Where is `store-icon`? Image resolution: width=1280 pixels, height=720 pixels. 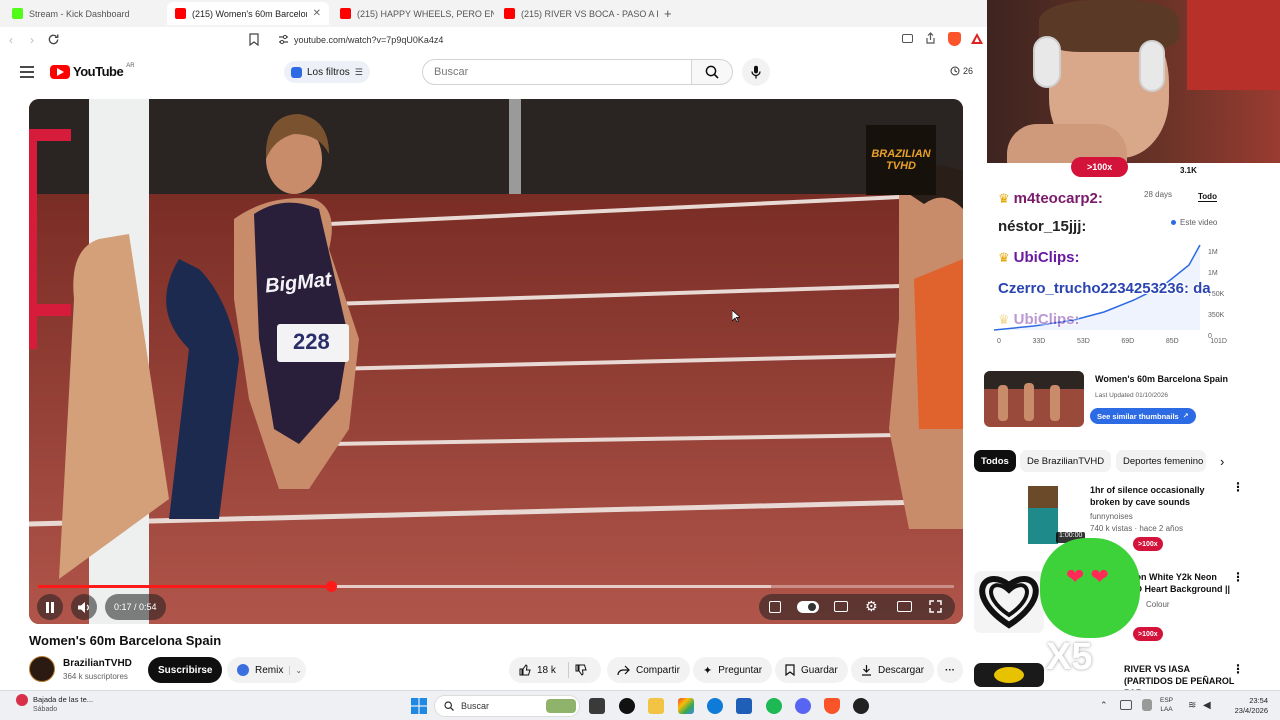 store-icon is located at coordinates (744, 706).